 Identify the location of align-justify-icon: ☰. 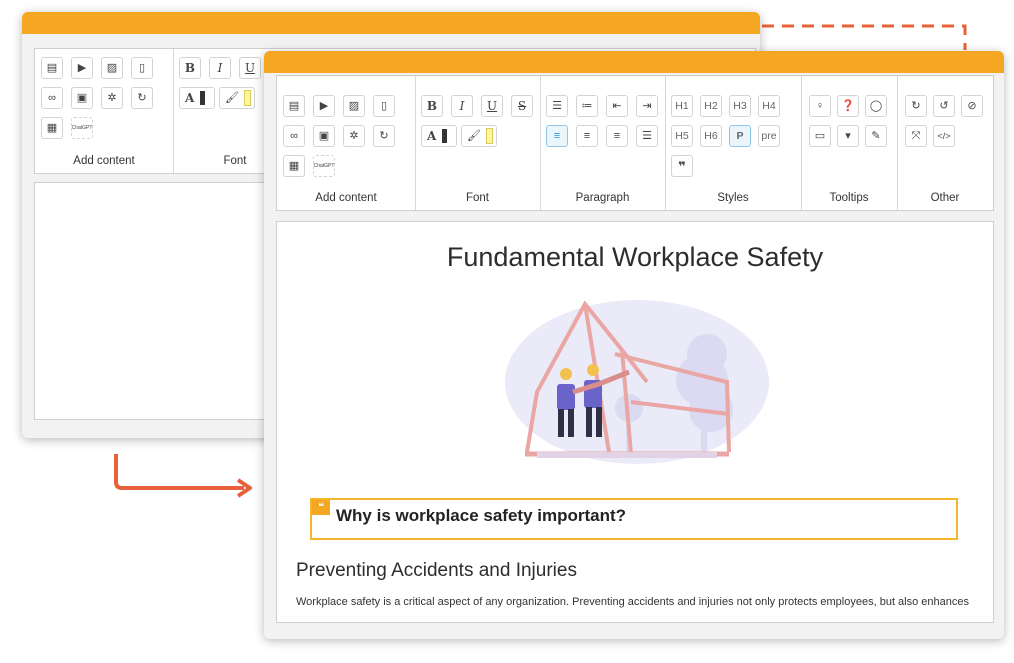
(647, 136).